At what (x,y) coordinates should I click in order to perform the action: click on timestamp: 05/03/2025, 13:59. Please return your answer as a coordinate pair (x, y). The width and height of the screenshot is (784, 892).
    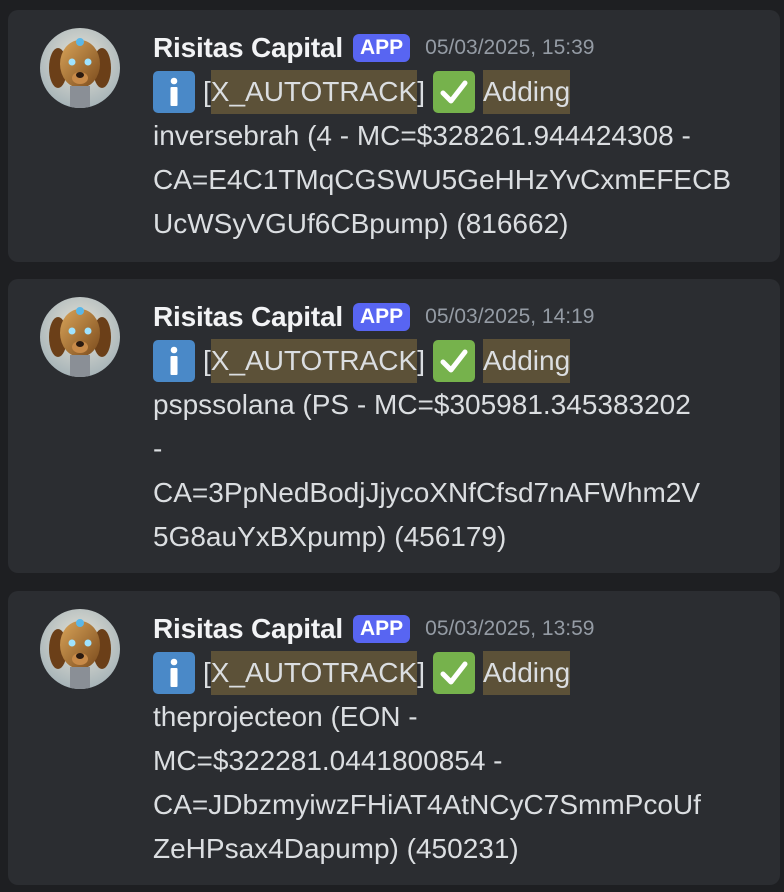
    Looking at the image, I should click on (509, 629).